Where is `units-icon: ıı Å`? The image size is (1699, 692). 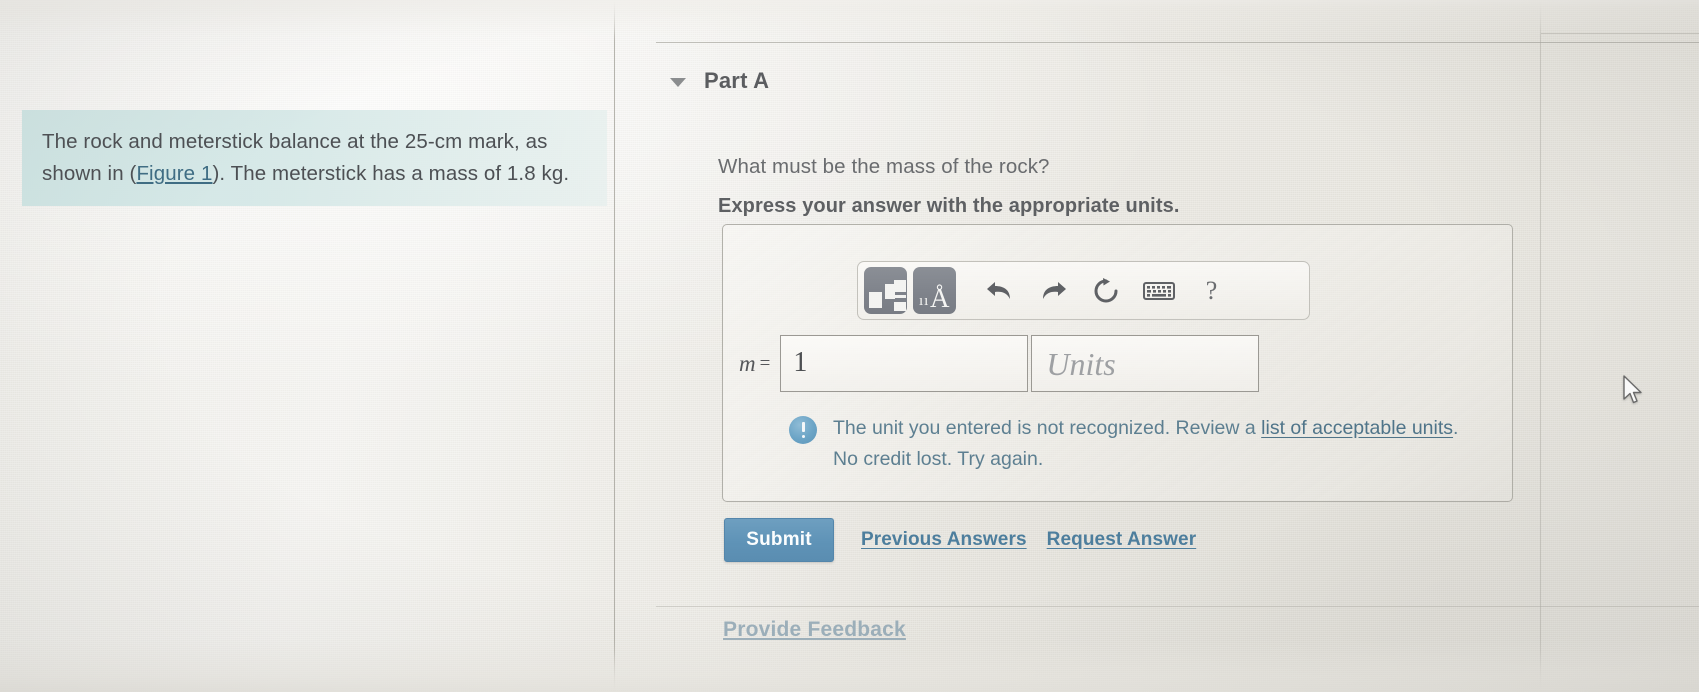 units-icon: ıı Å is located at coordinates (934, 290).